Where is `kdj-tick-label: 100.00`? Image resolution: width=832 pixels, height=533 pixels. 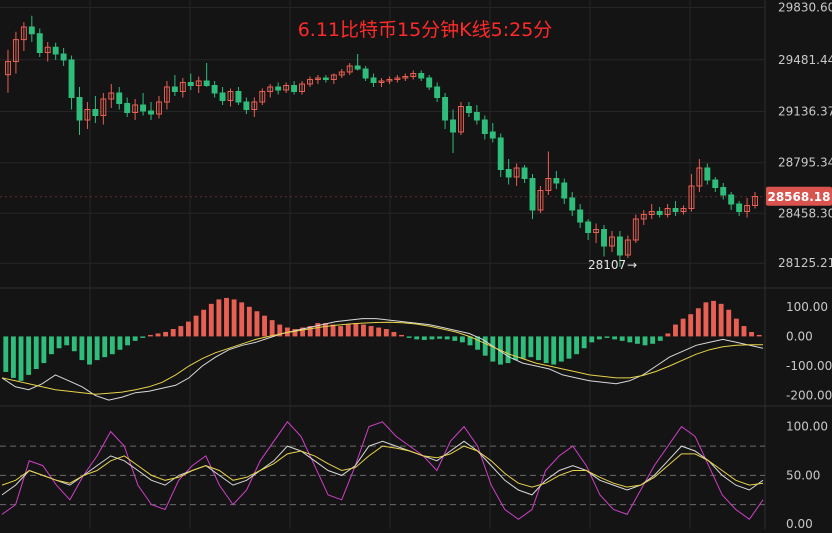
kdj-tick-label: 100.00 is located at coordinates (807, 427).